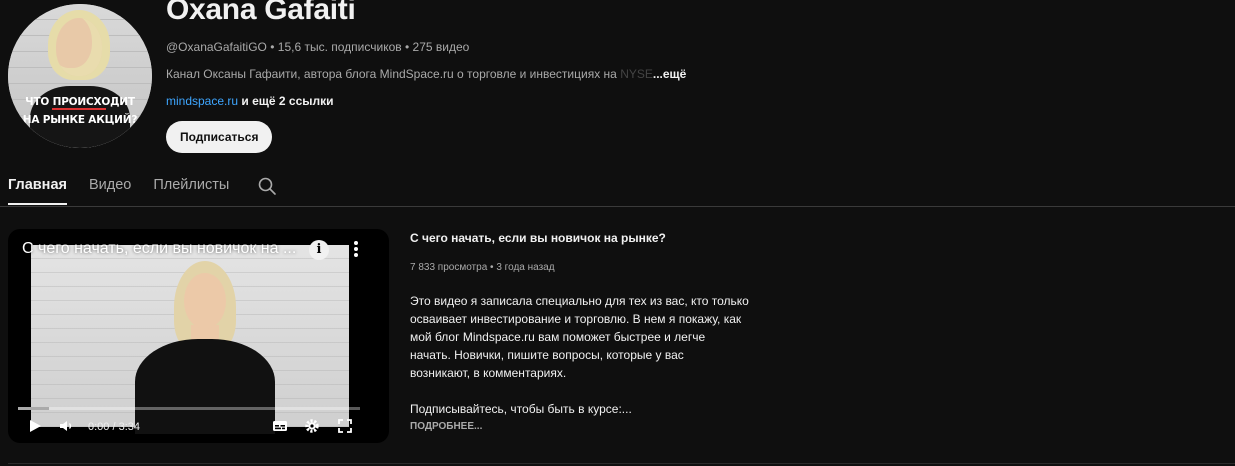 The height and width of the screenshot is (466, 1235). What do you see at coordinates (319, 250) in the screenshot?
I see `info-icon: i` at bounding box center [319, 250].